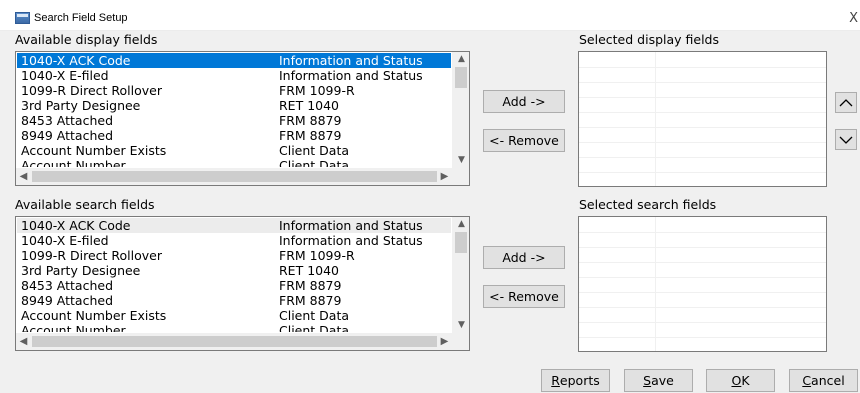  Describe the element at coordinates (76, 60) in the screenshot. I see `field-name: 1040-X ACK Code` at that location.